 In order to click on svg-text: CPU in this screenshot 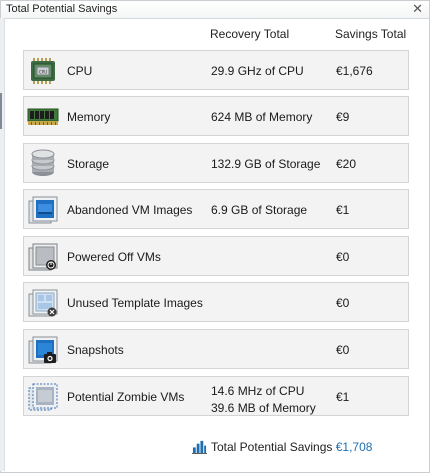, I will do `click(43, 72)`.